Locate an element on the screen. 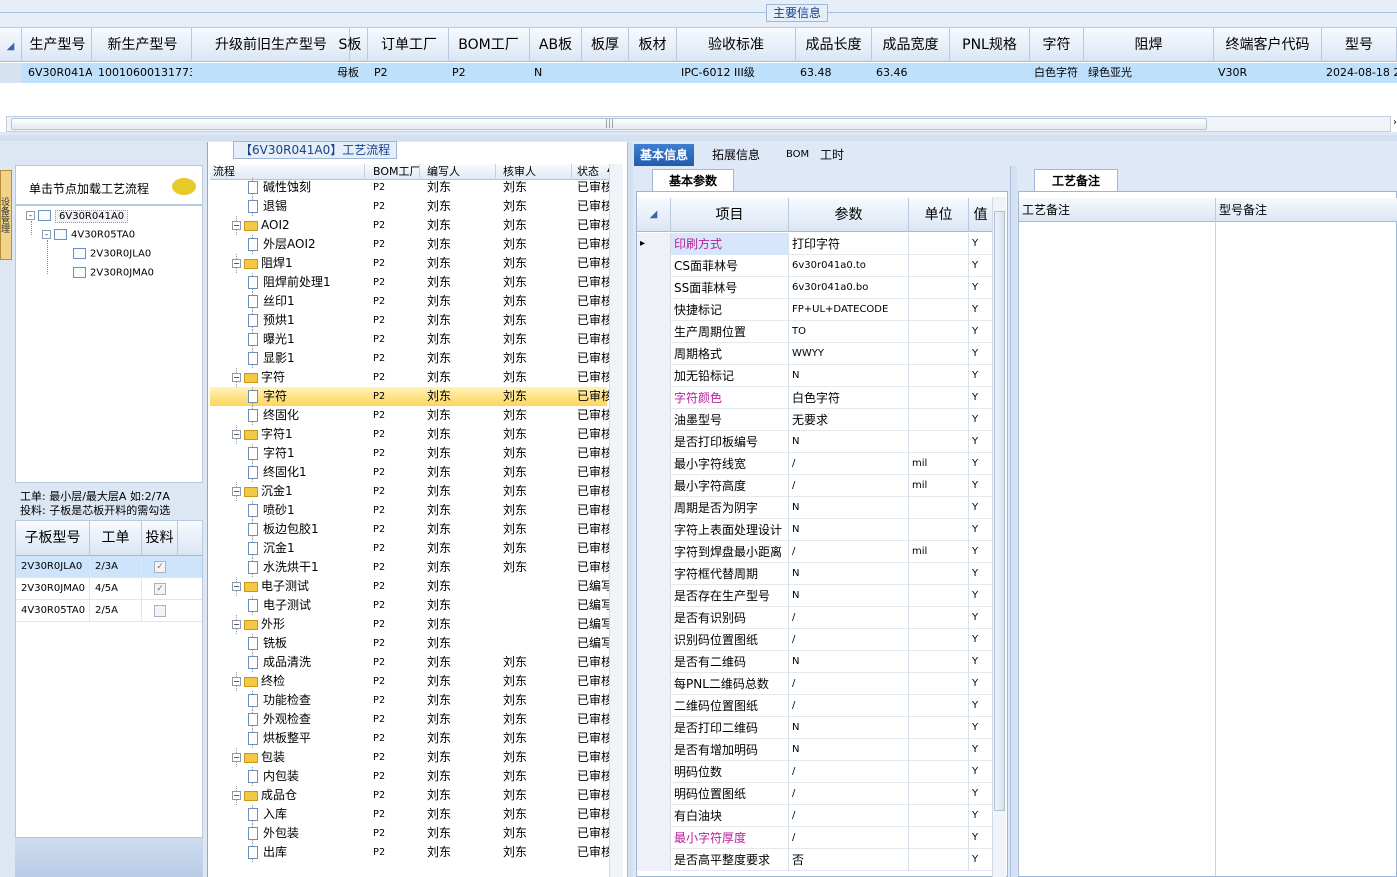  main-row-cell is located at coordinates (653, 73).